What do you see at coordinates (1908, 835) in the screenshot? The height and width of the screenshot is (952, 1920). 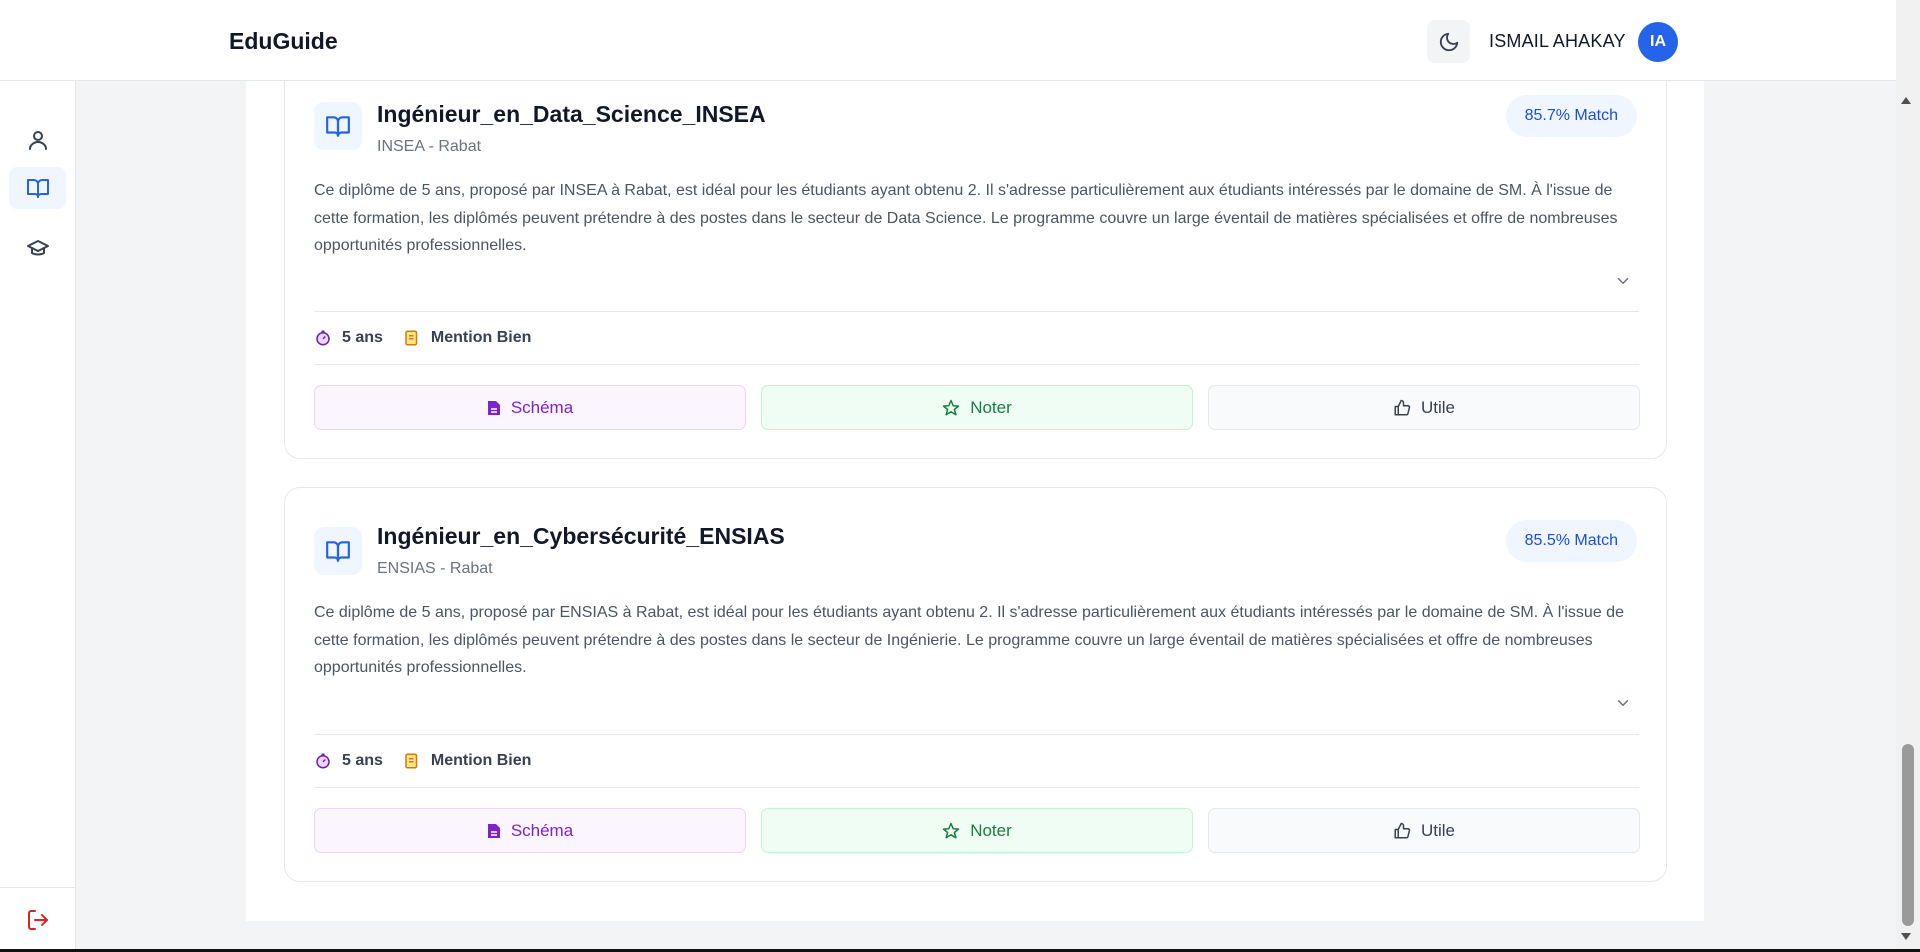 I see `scrollbar-thumb` at bounding box center [1908, 835].